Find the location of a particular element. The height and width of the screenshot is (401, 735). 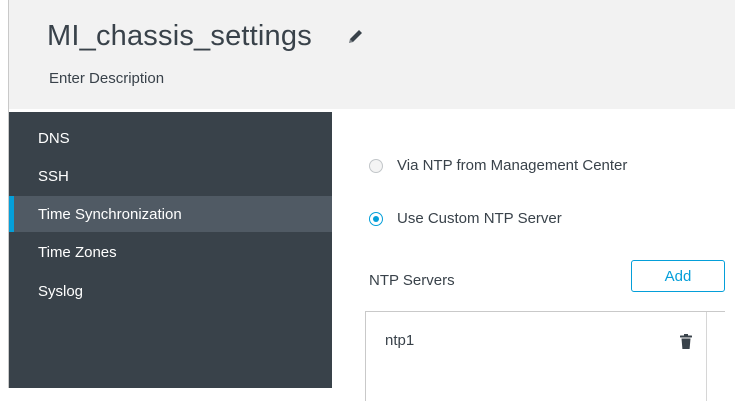

radio-selected is located at coordinates (376, 218).